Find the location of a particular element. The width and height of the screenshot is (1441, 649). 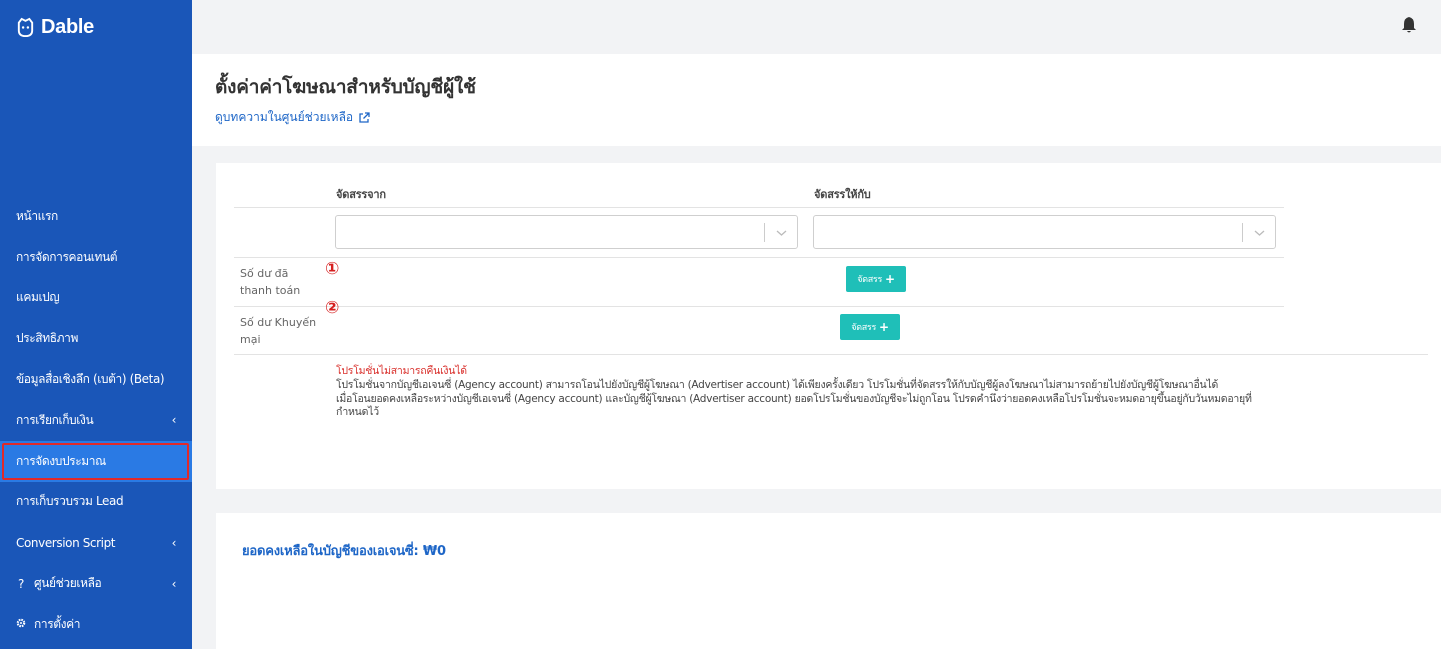

allocate-from-select is located at coordinates (566, 232).